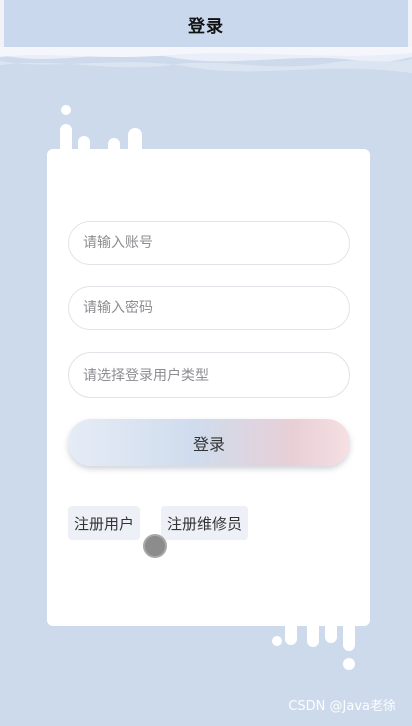  What do you see at coordinates (146, 376) in the screenshot?
I see `user-type-placeholder: 请选择登录用户类型` at bounding box center [146, 376].